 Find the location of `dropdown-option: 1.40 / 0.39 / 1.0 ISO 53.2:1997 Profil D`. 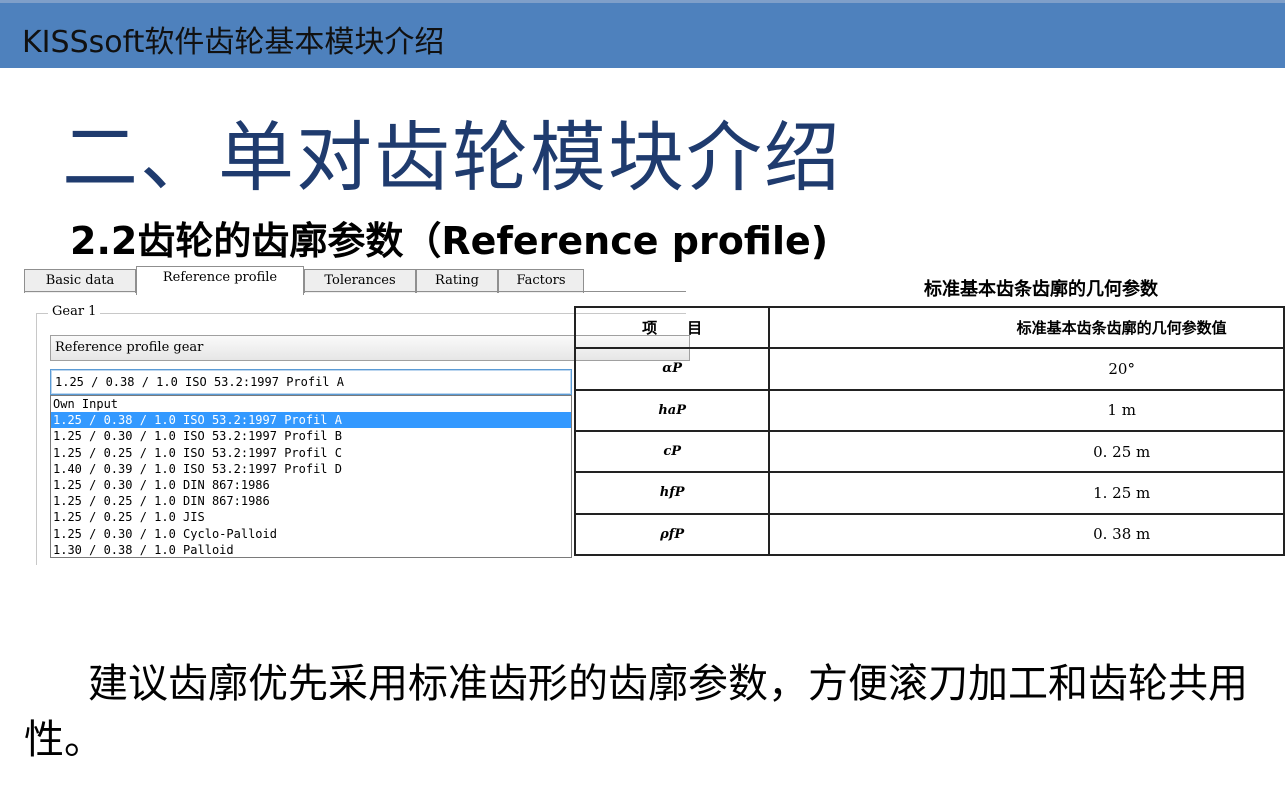

dropdown-option: 1.40 / 0.39 / 1.0 ISO 53.2:1997 Profil D is located at coordinates (311, 469).